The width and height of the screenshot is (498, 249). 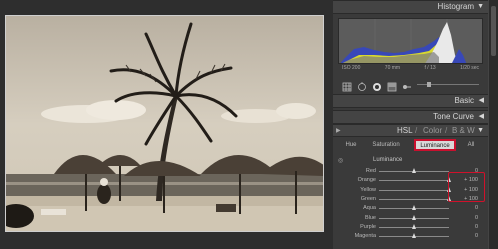 What do you see at coordinates (471, 145) in the screenshot?
I see `tab-all: All` at bounding box center [471, 145].